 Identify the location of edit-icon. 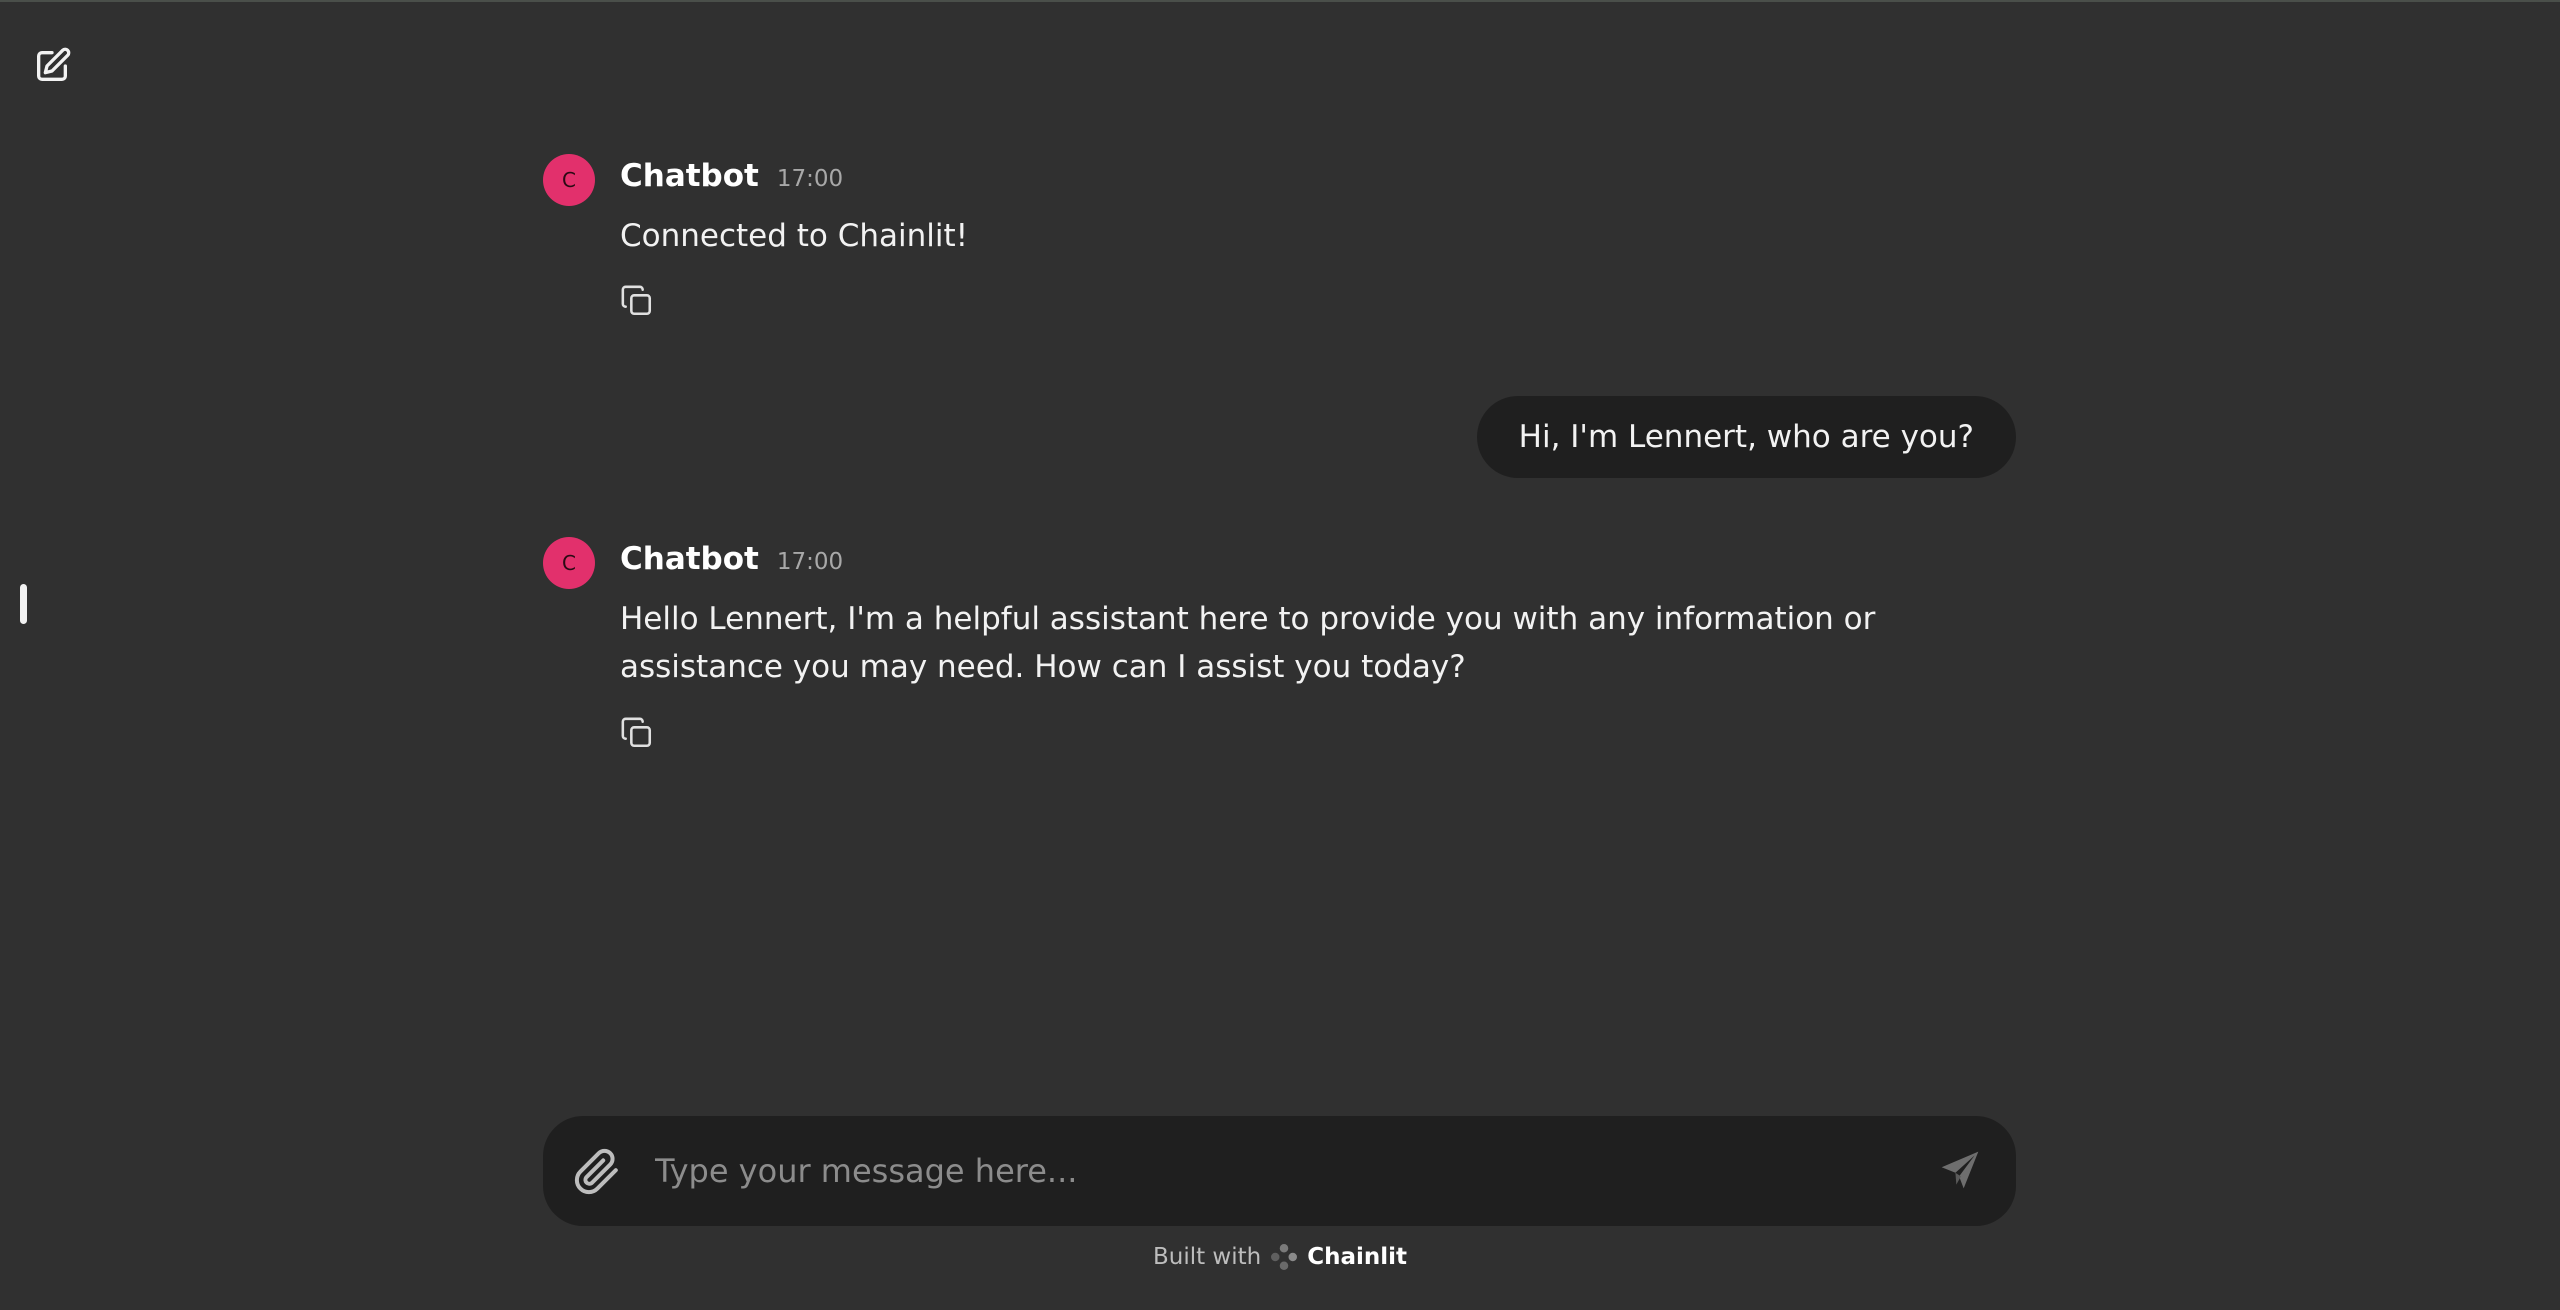
(54, 64).